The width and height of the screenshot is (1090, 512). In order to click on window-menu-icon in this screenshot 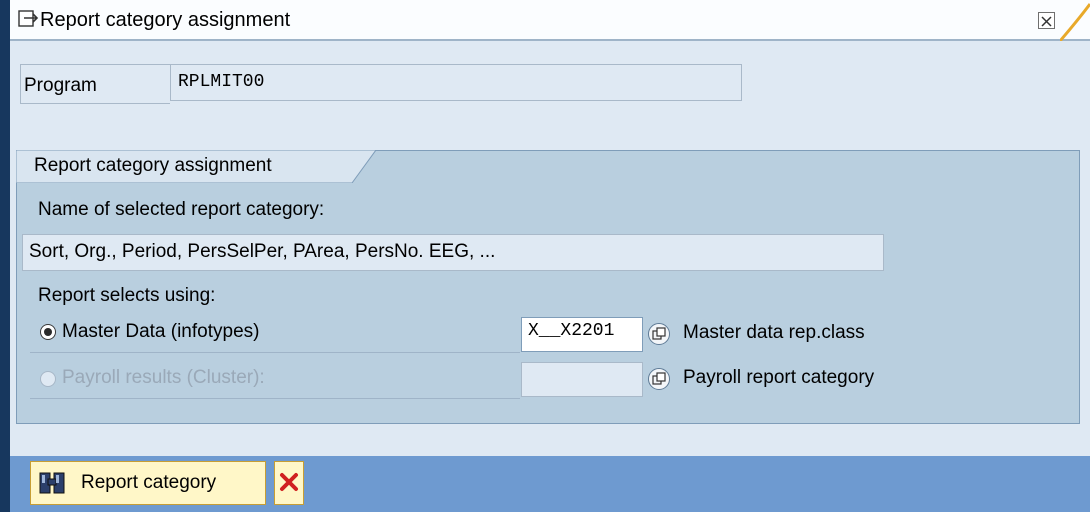, I will do `click(29, 19)`.